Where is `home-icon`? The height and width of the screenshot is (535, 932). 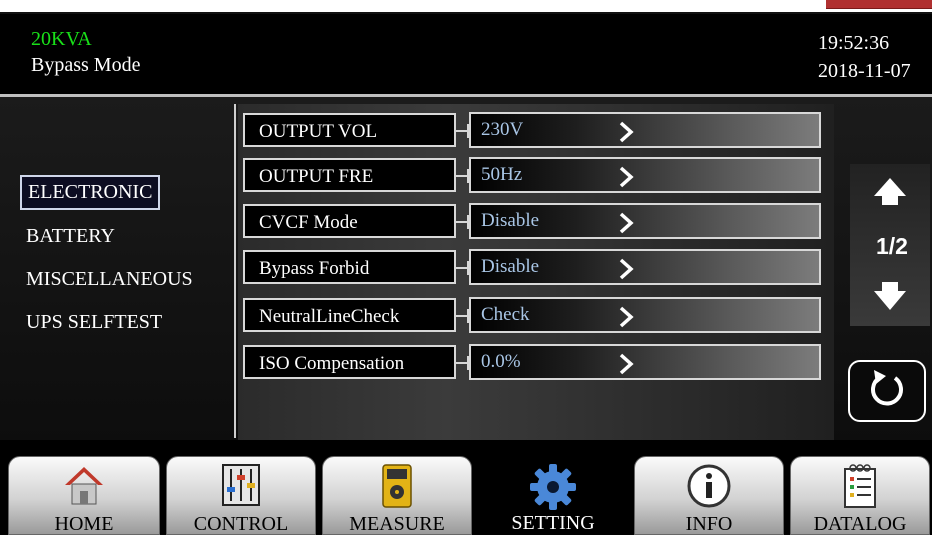 home-icon is located at coordinates (84, 486).